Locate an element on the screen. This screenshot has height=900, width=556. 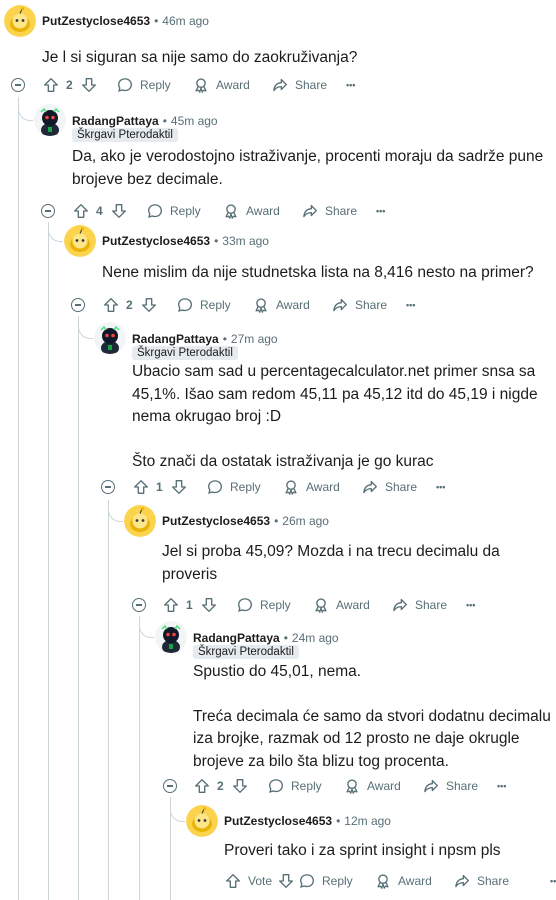
timestamp: 45m ago is located at coordinates (194, 121).